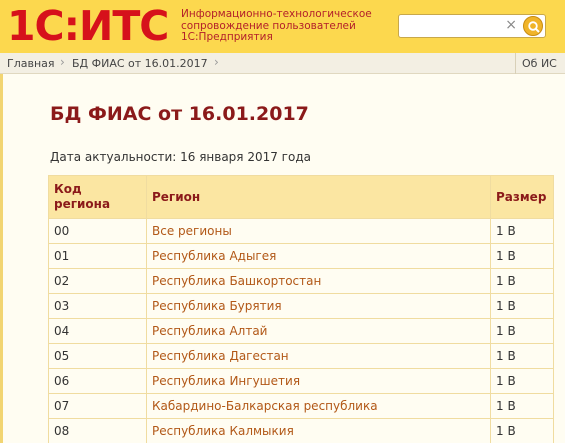  I want to click on region-link: Республика Ингушетия, so click(318, 381).